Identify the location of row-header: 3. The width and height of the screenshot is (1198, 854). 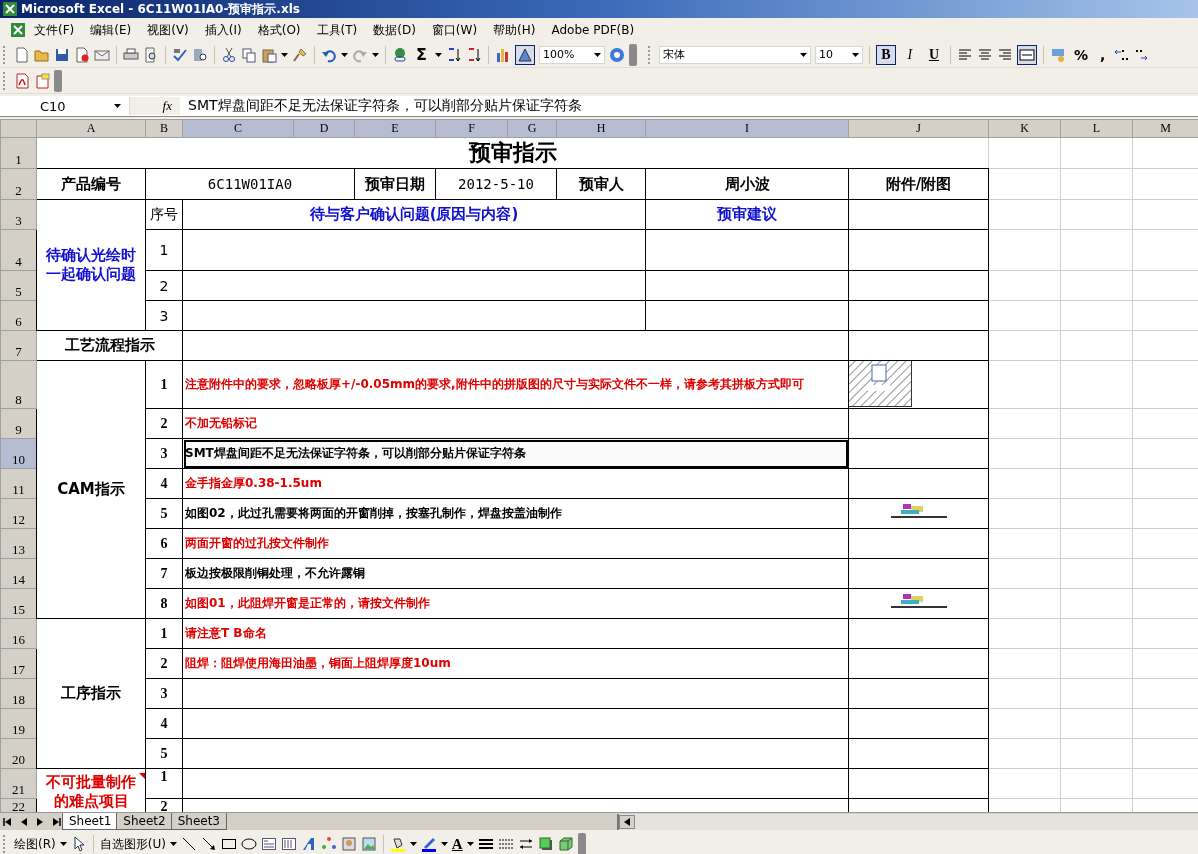
(18, 214).